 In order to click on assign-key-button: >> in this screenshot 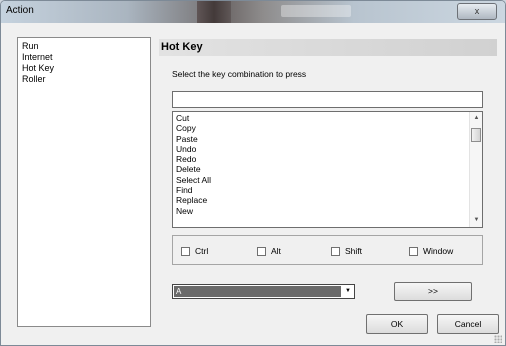, I will do `click(433, 291)`.